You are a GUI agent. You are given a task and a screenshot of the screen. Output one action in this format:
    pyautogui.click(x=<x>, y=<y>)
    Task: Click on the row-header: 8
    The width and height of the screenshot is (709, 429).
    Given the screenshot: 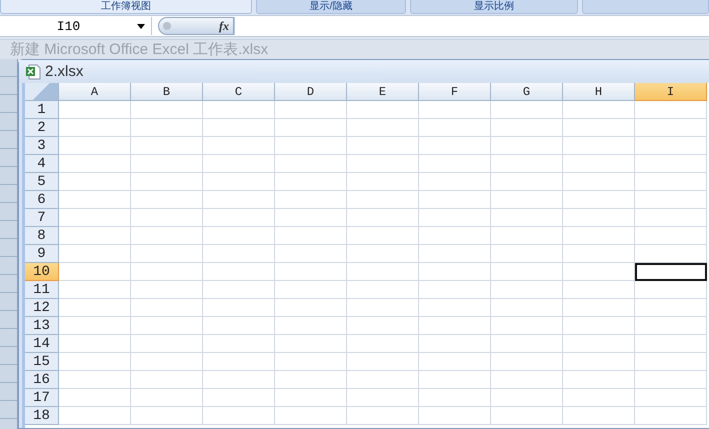 What is the action you would take?
    pyautogui.click(x=42, y=236)
    